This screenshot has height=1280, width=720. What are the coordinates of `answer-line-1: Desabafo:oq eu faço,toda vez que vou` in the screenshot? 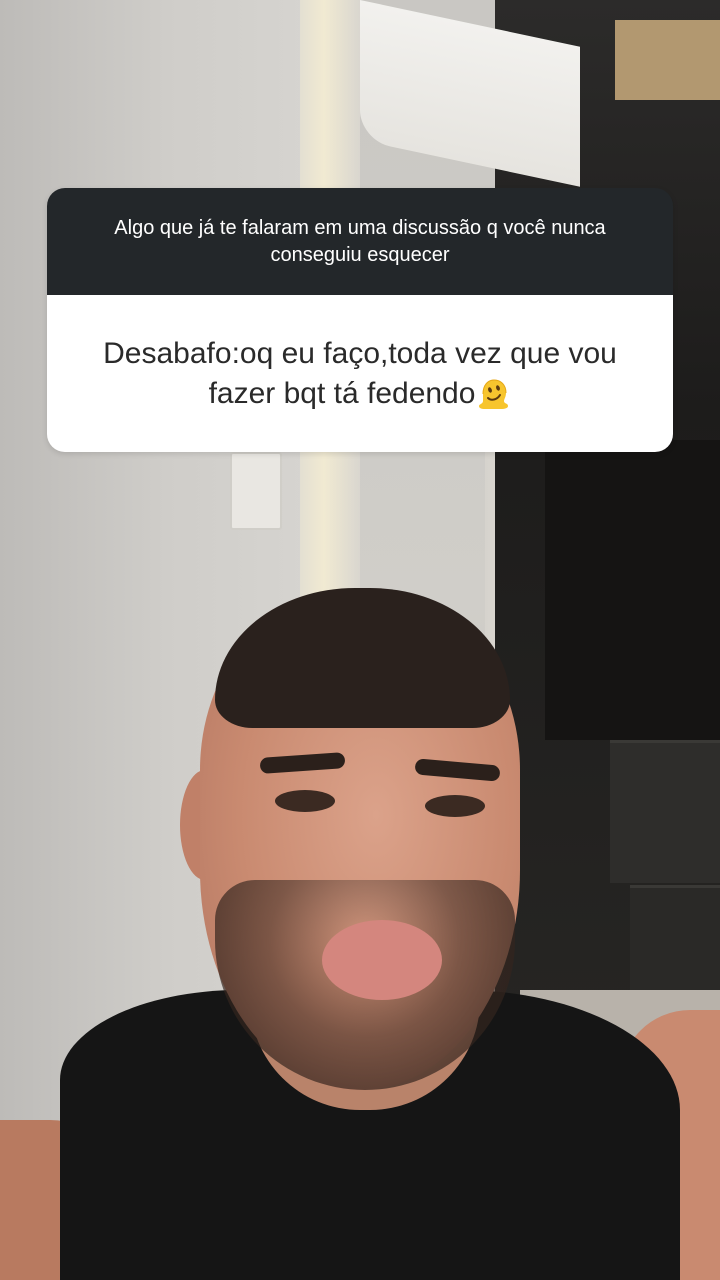 It's located at (360, 353).